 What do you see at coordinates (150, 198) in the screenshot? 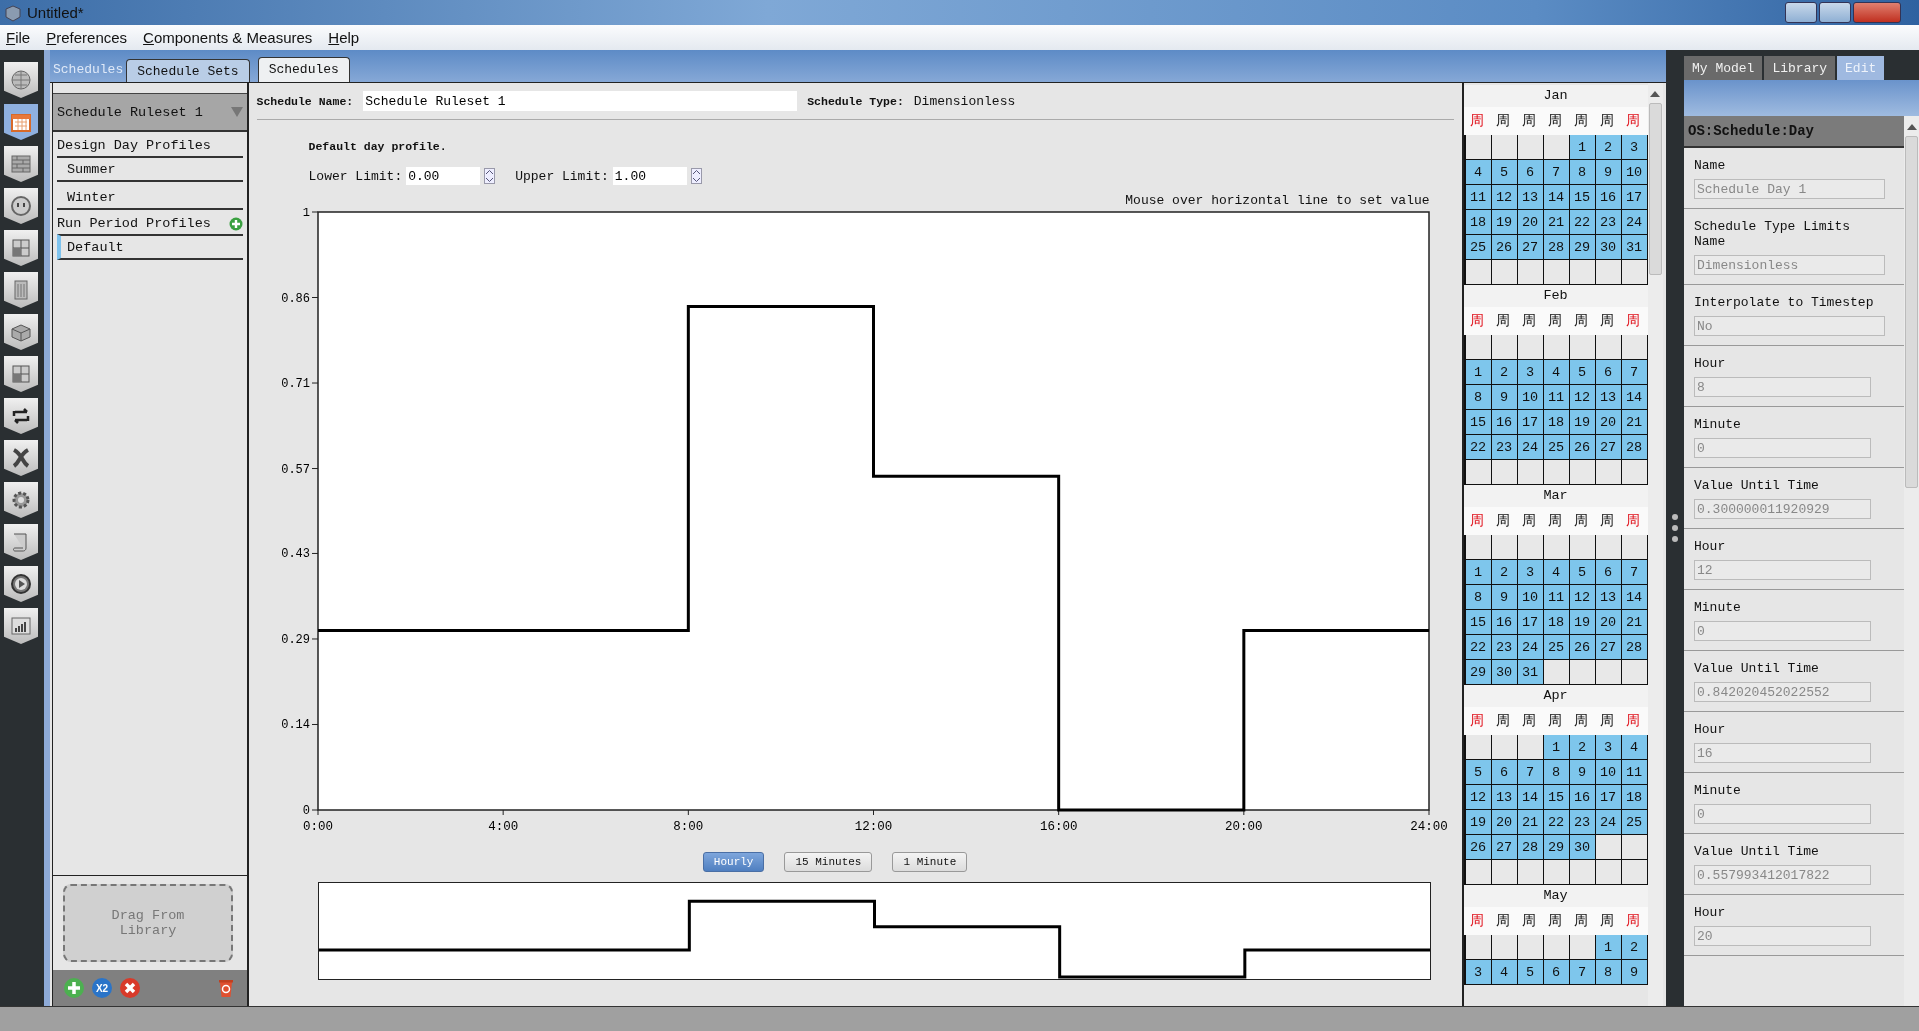
I see `profile-item: Winter` at bounding box center [150, 198].